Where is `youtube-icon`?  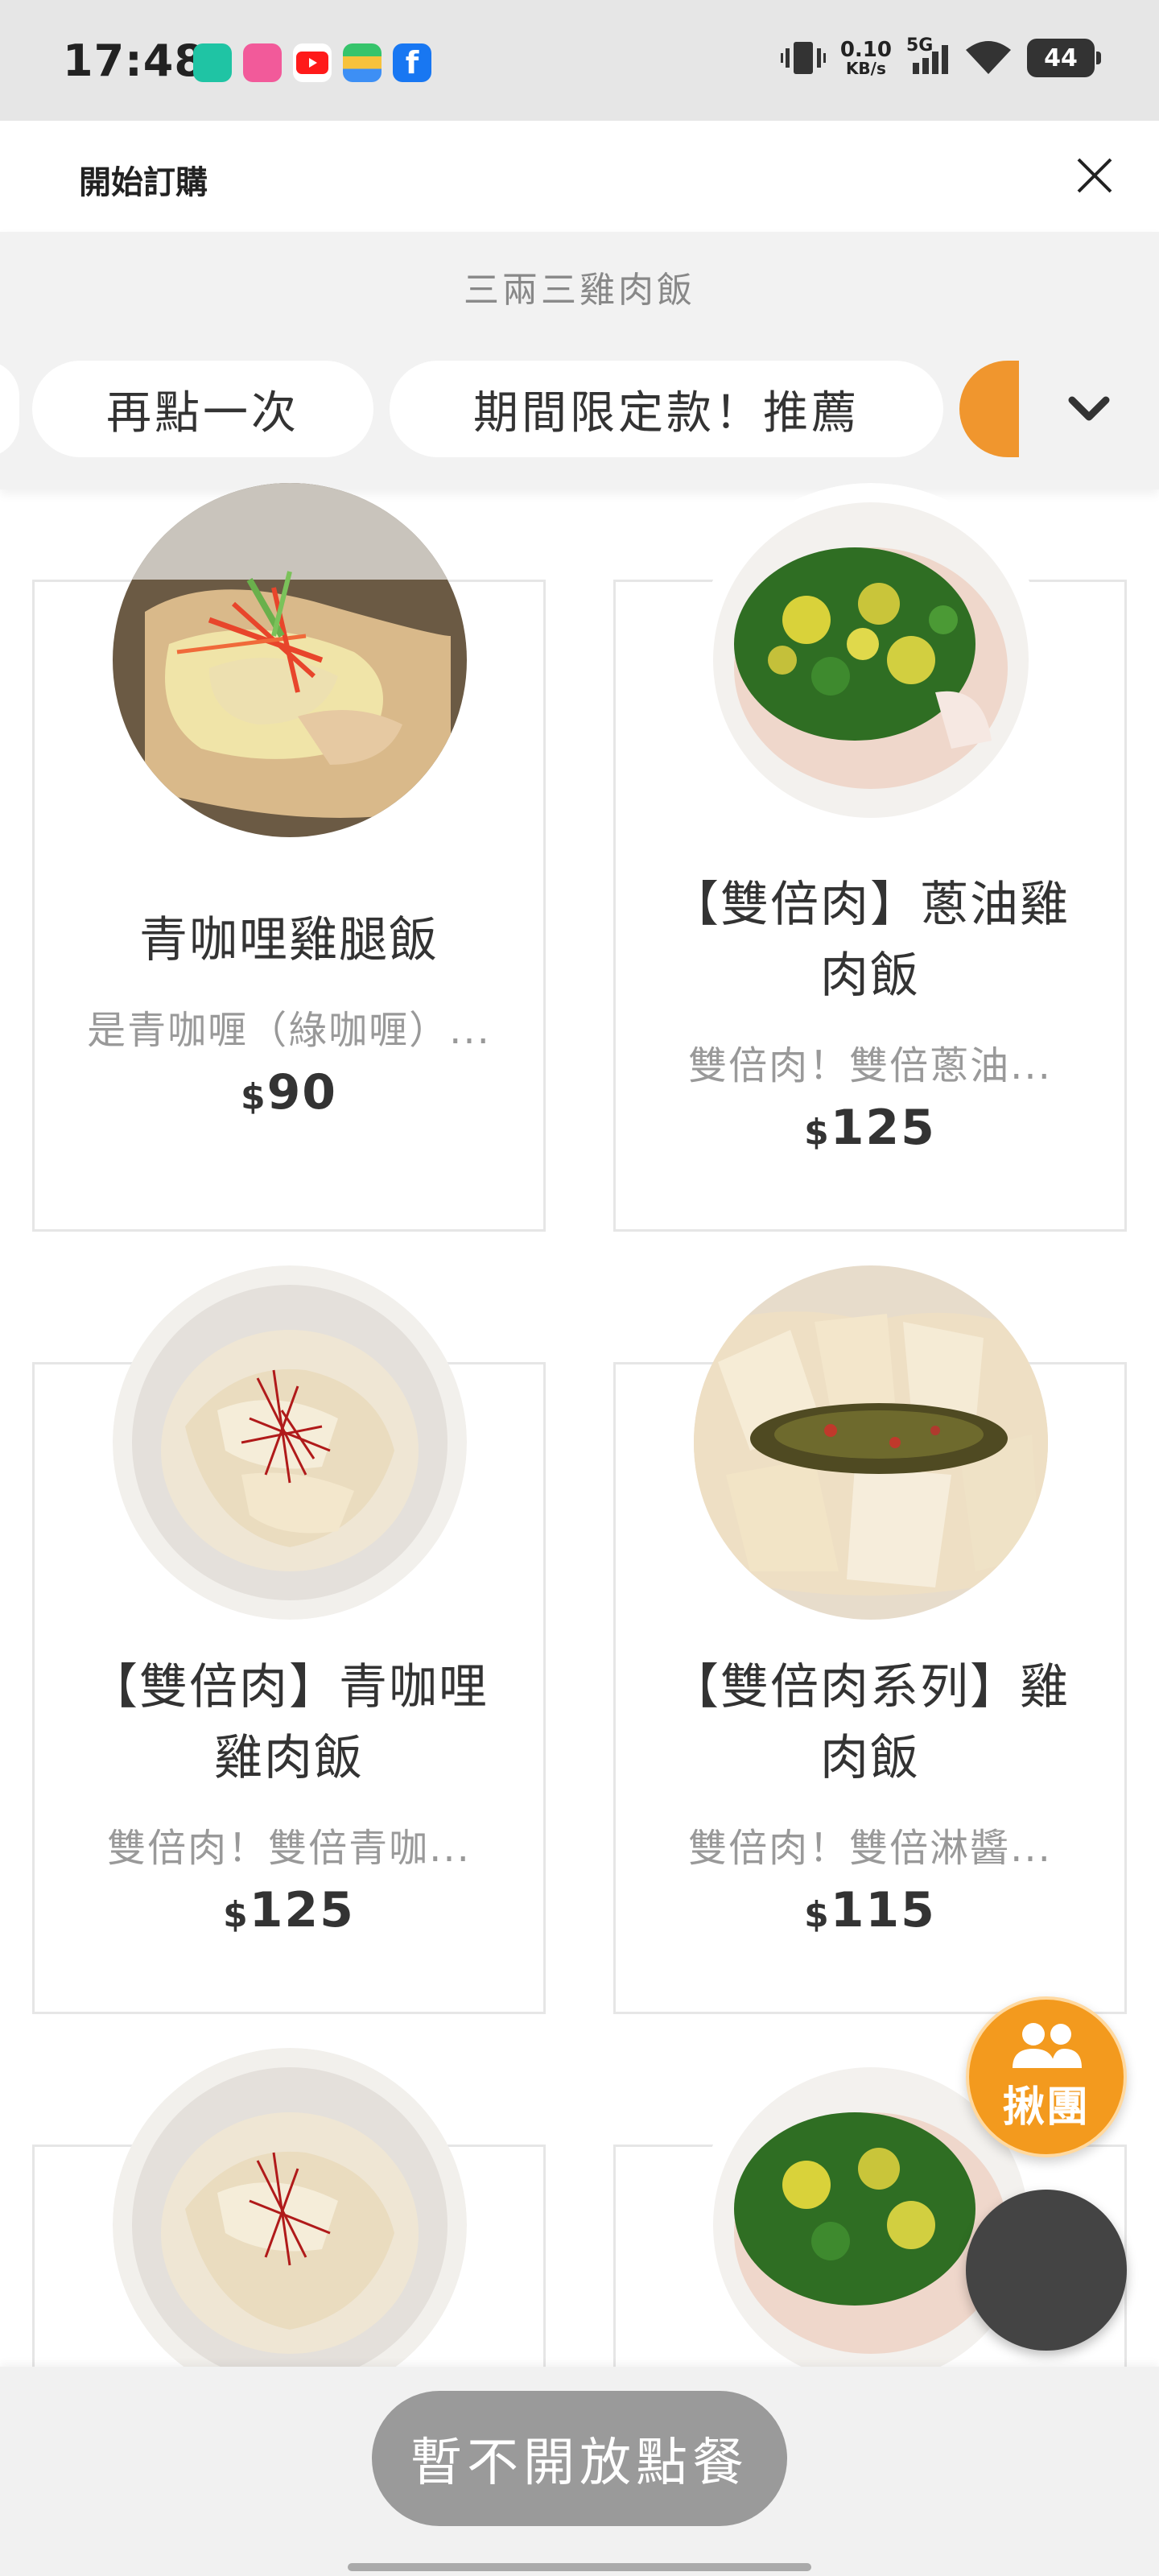
youtube-icon is located at coordinates (312, 62).